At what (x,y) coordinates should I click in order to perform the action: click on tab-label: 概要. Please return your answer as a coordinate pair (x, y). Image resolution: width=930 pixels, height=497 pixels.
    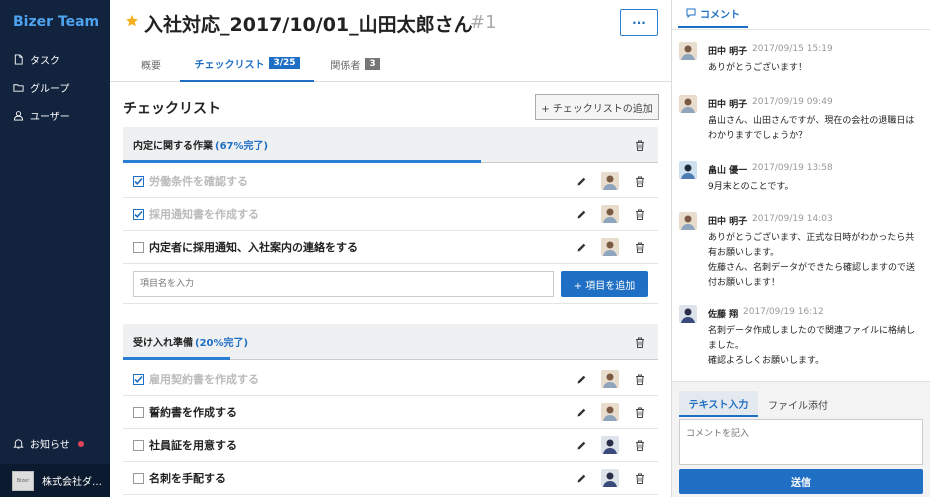
    Looking at the image, I should click on (151, 66).